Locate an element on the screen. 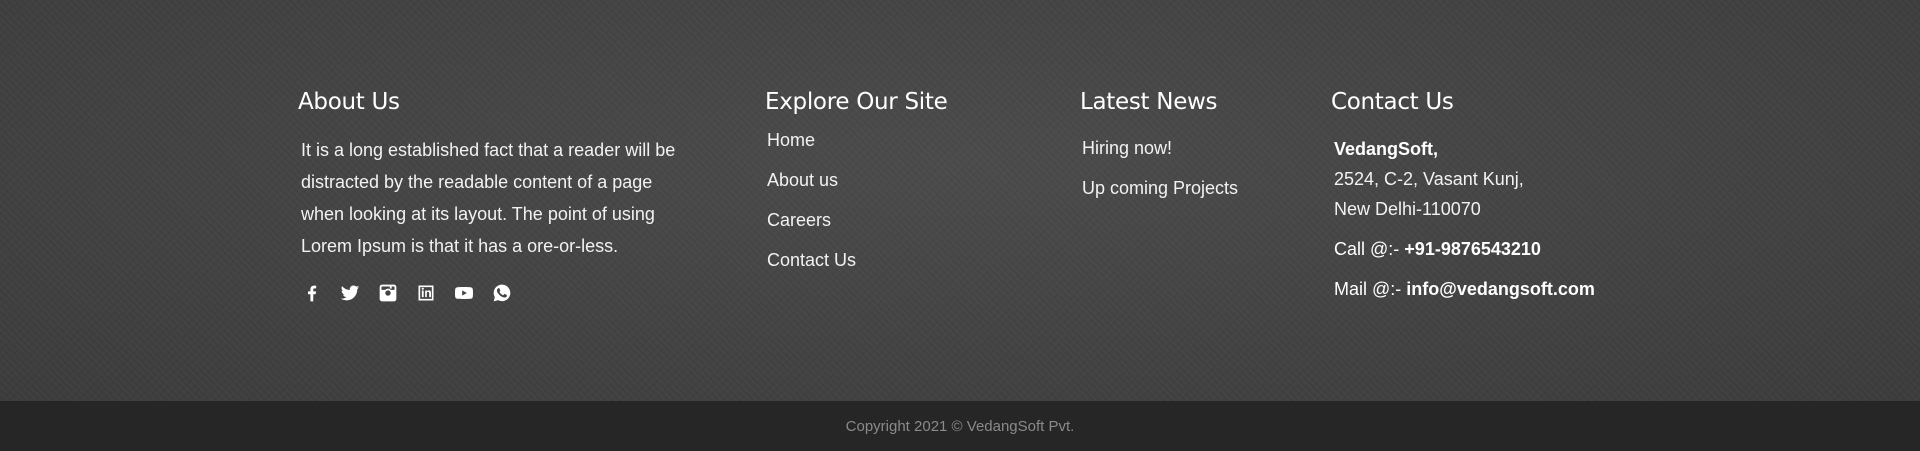 Image resolution: width=1920 pixels, height=451 pixels. news-item-projects: Up coming Projects is located at coordinates (1201, 188).